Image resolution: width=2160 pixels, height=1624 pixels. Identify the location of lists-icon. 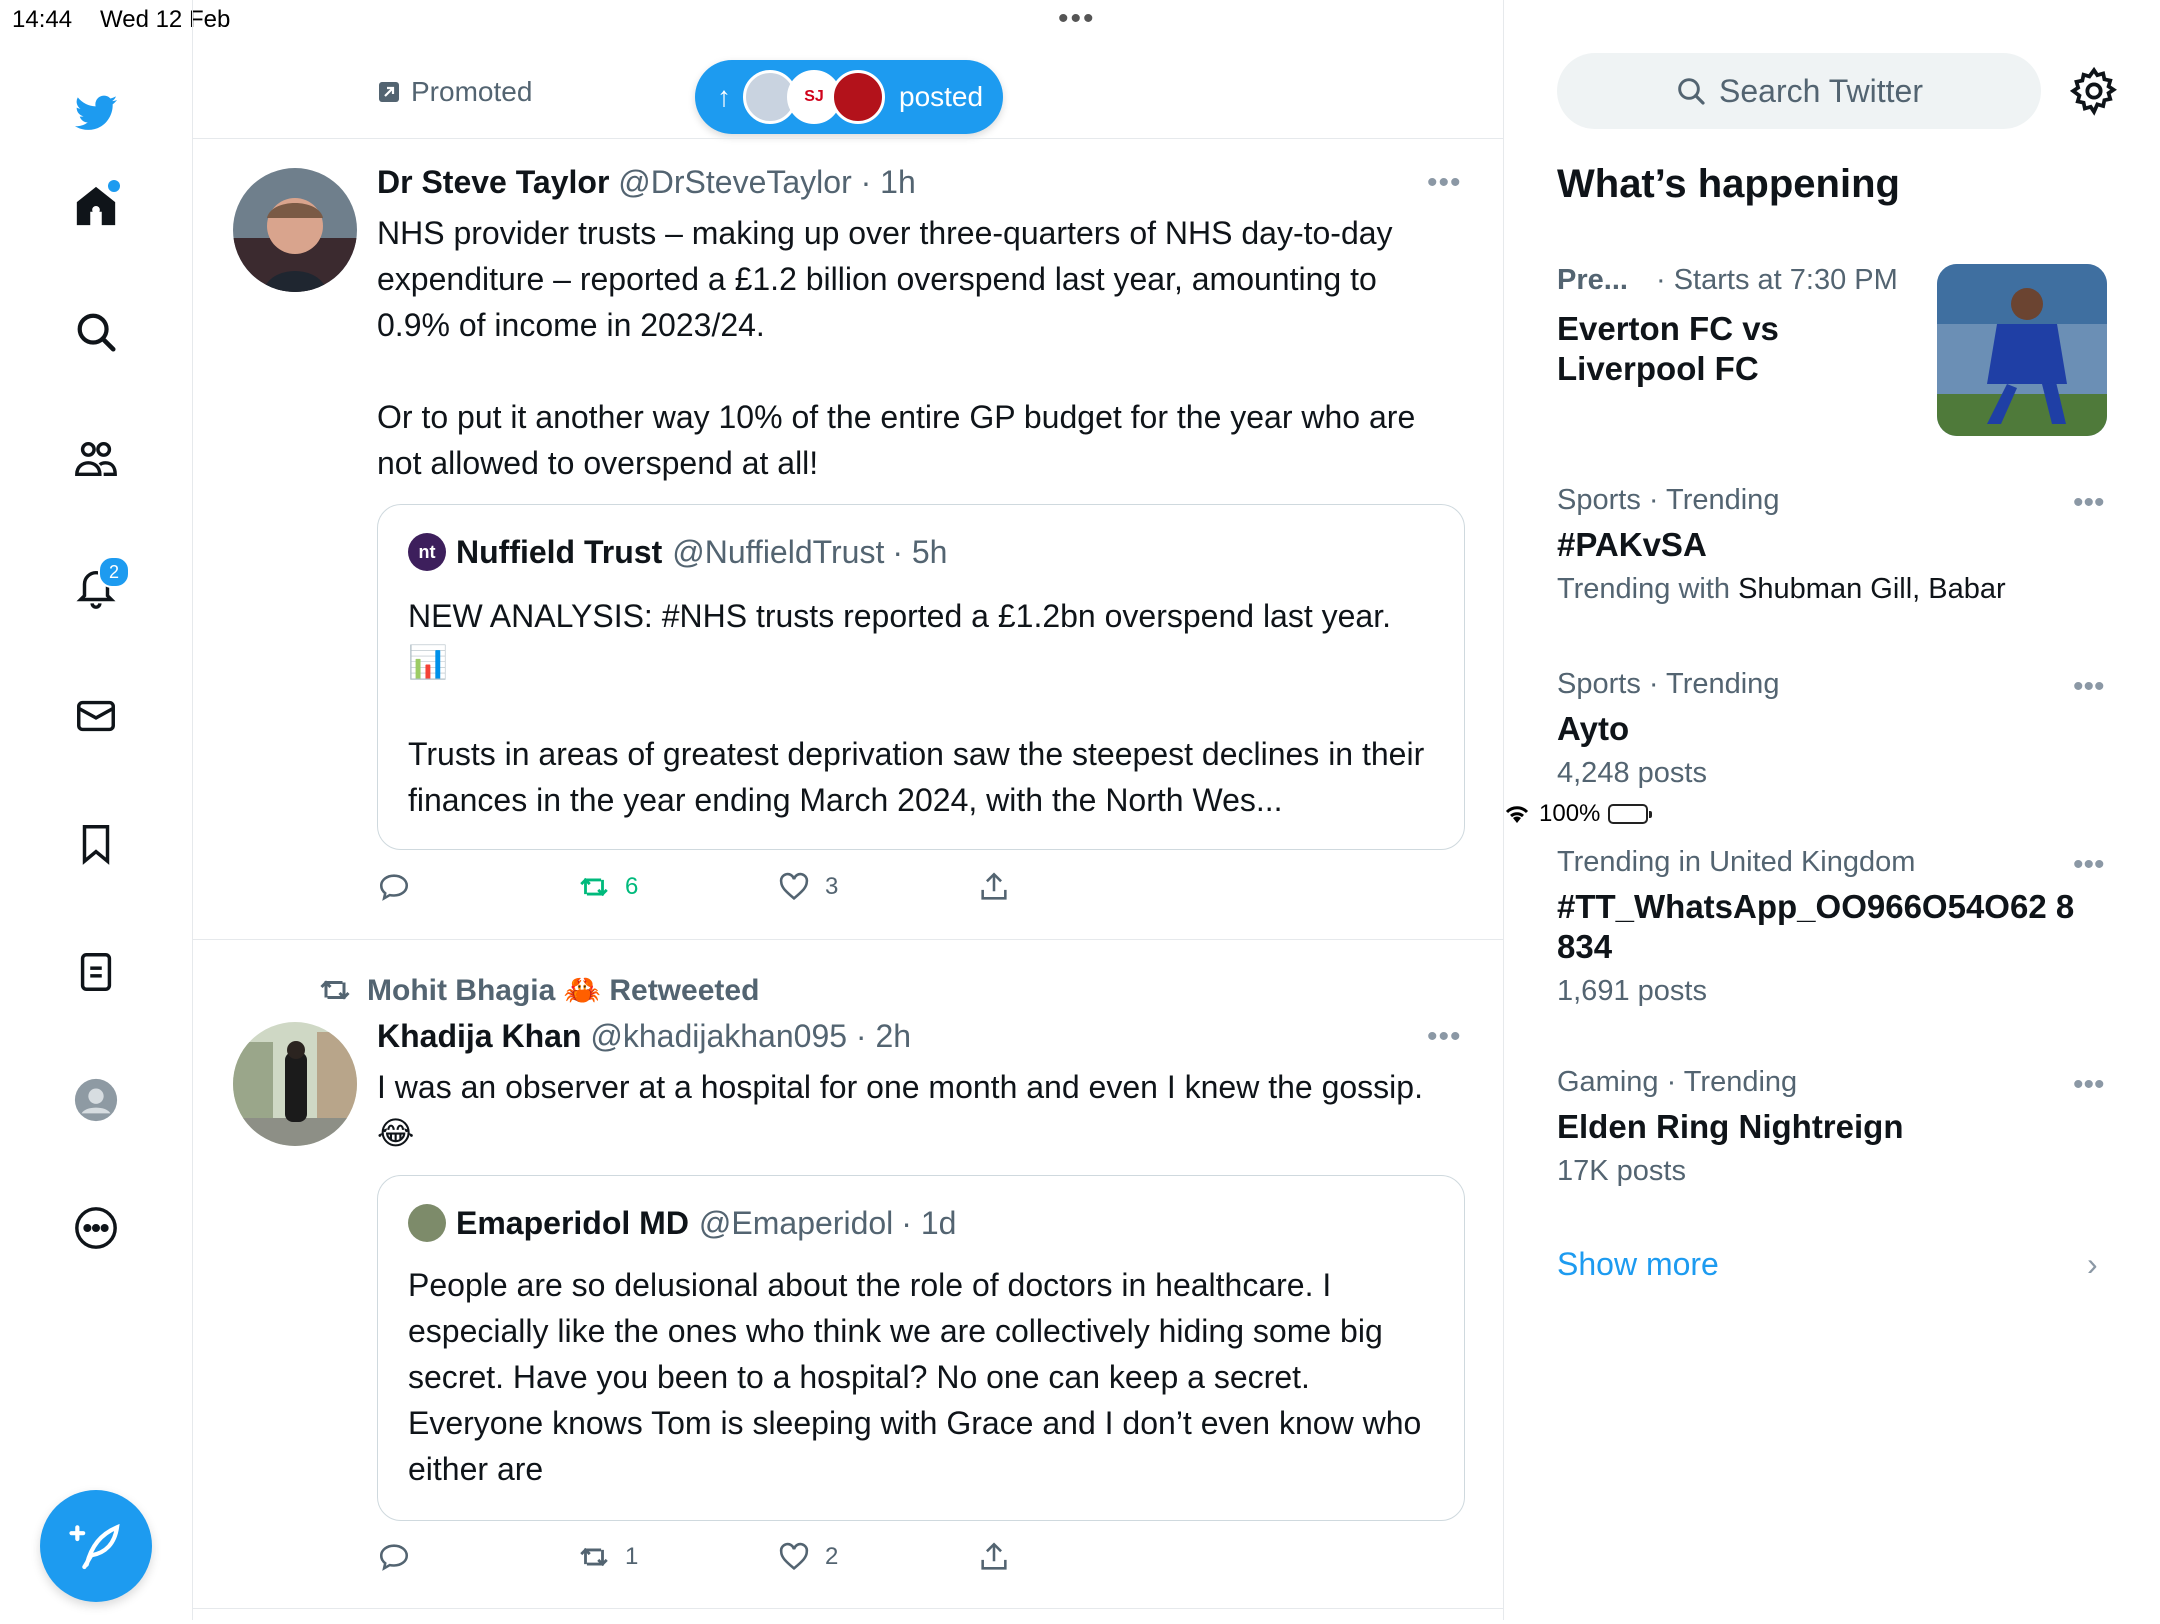
(96, 972).